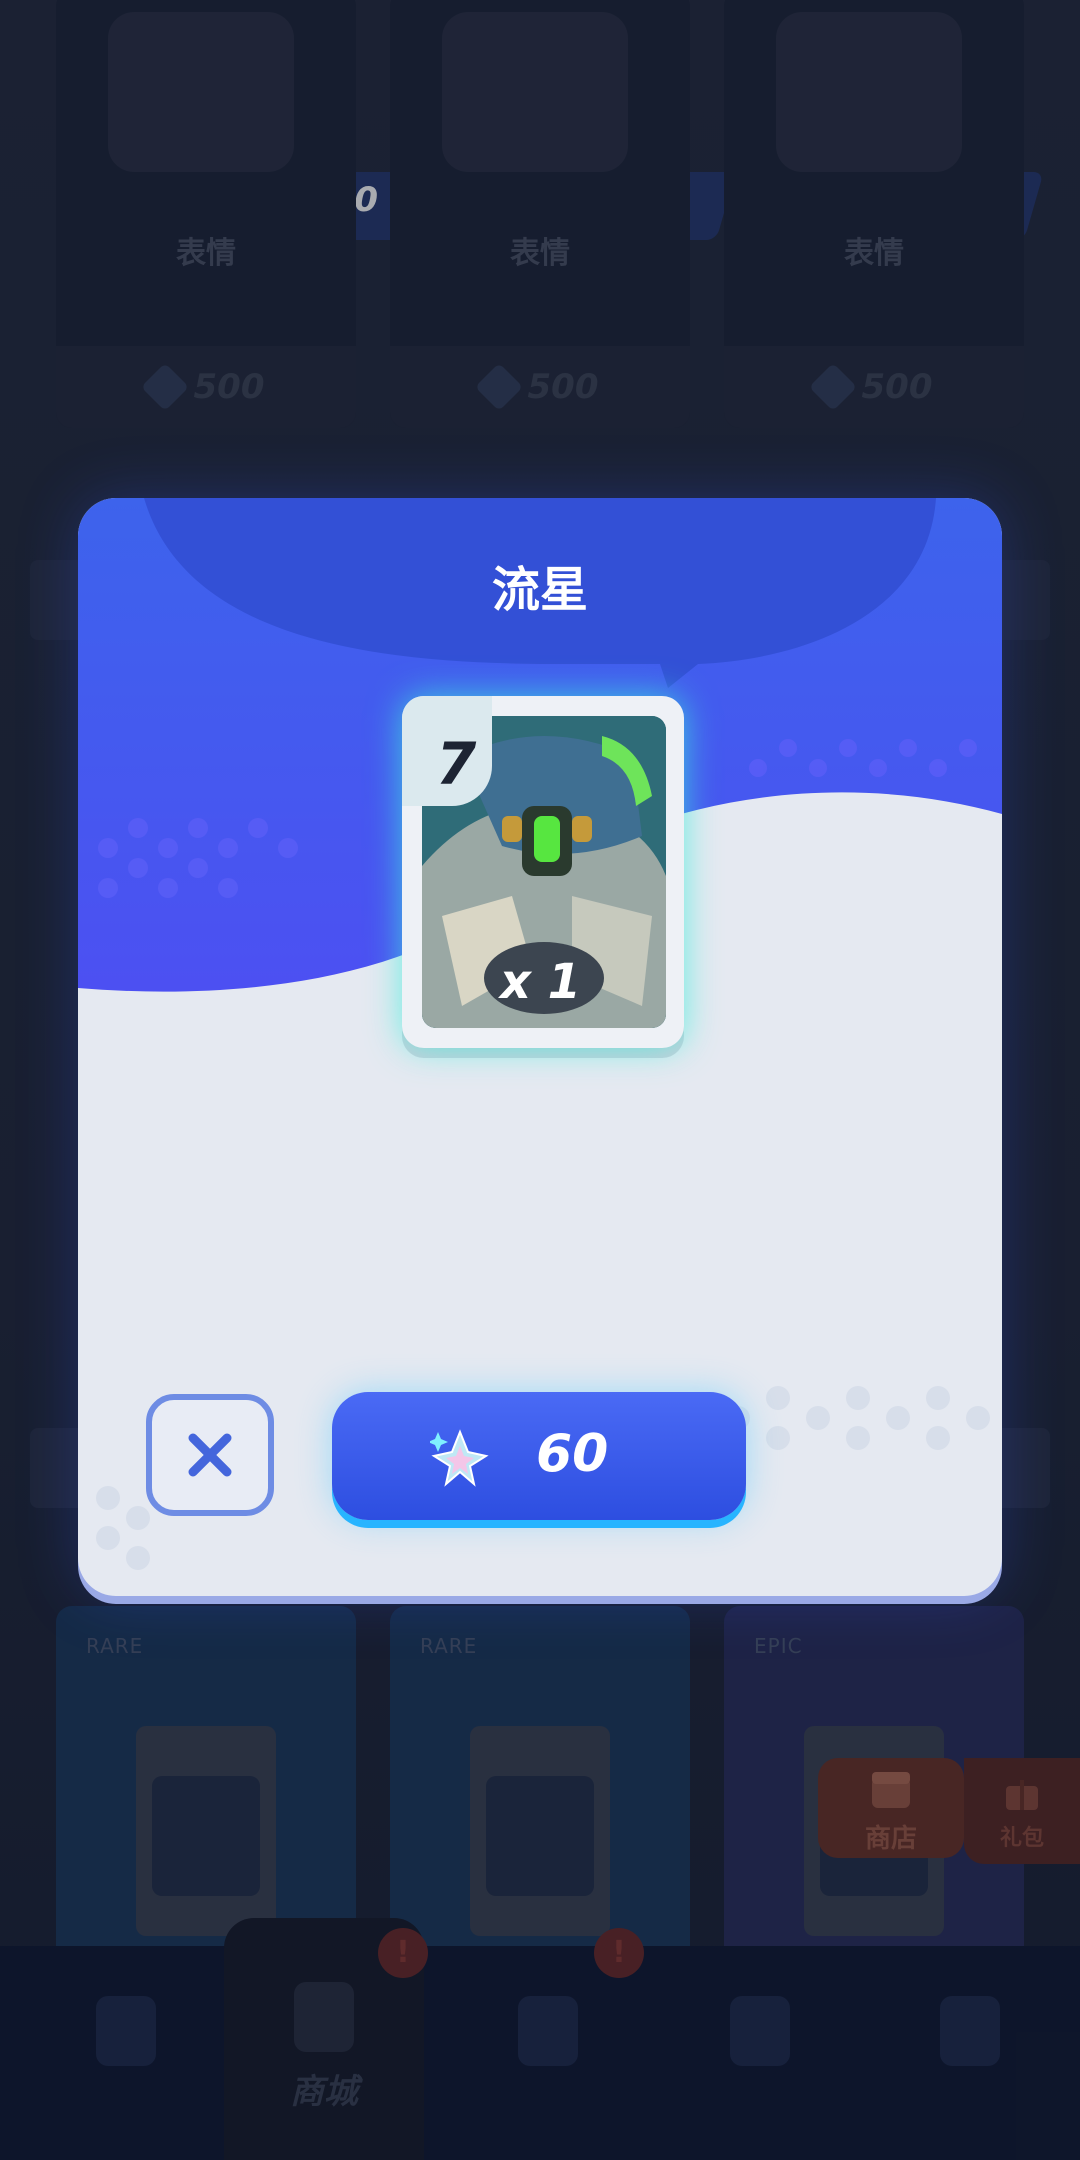 The height and width of the screenshot is (2160, 1080). What do you see at coordinates (543, 872) in the screenshot?
I see `item-card: 7 x 1` at bounding box center [543, 872].